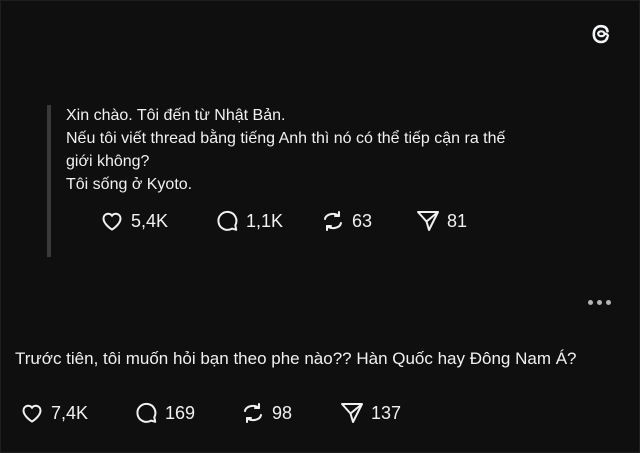  Describe the element at coordinates (129, 184) in the screenshot. I see `quoted-line: Tôi sống ở Kyoto.` at that location.